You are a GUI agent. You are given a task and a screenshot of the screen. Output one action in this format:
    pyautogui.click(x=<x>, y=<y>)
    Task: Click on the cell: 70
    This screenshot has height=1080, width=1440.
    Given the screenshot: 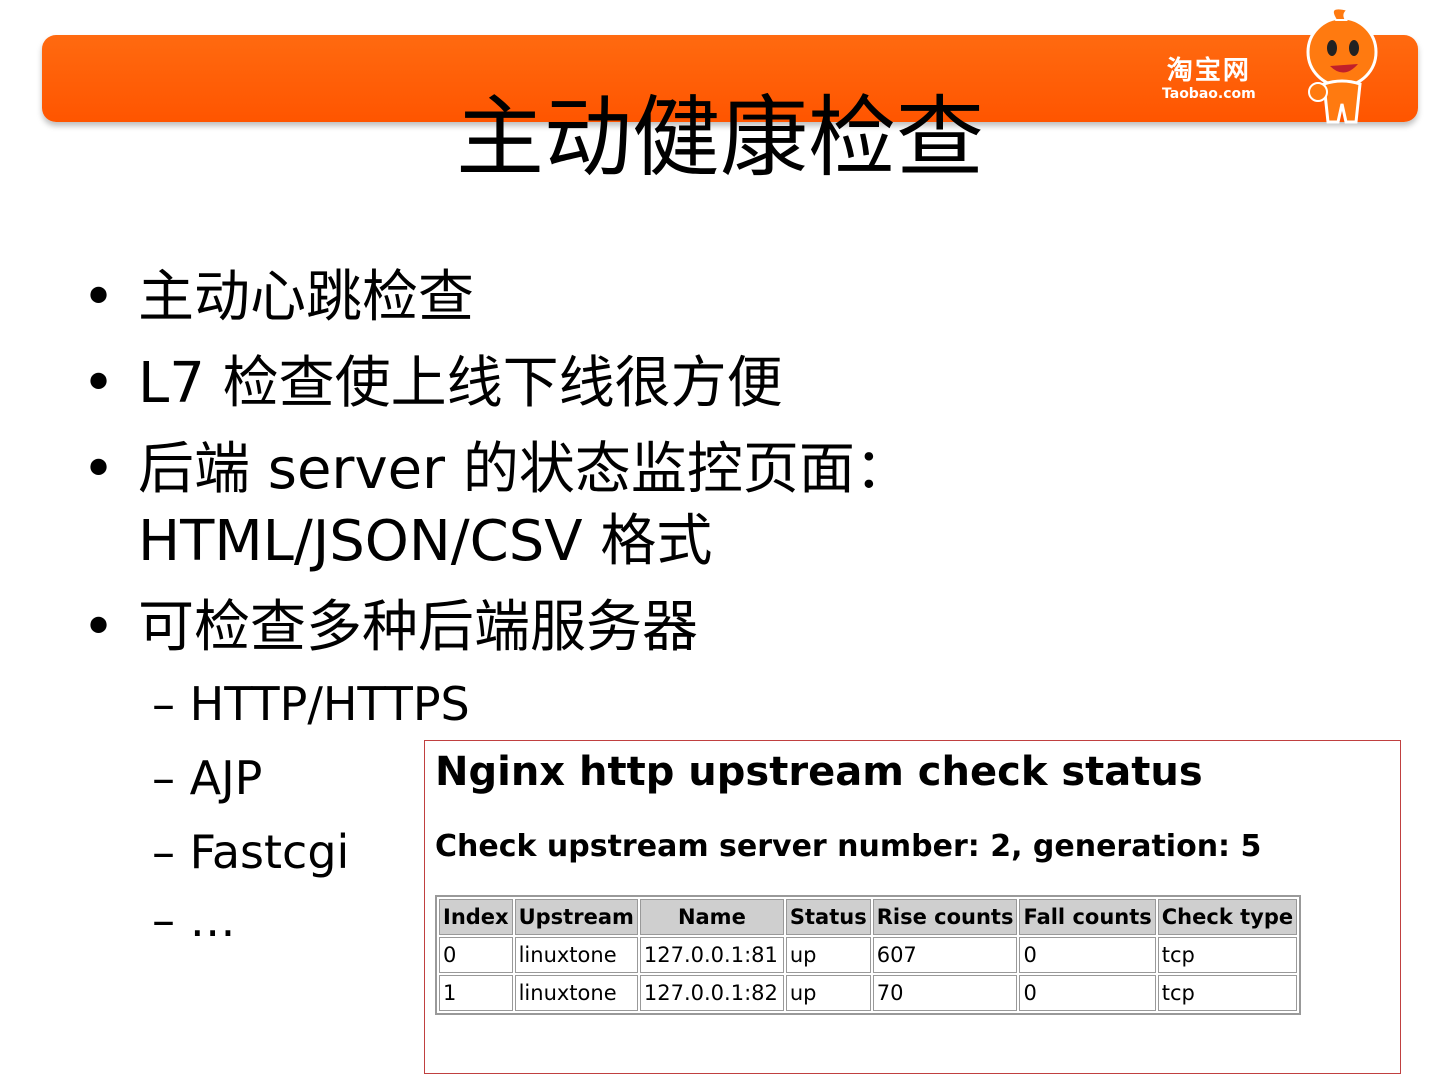 What is the action you would take?
    pyautogui.click(x=945, y=993)
    